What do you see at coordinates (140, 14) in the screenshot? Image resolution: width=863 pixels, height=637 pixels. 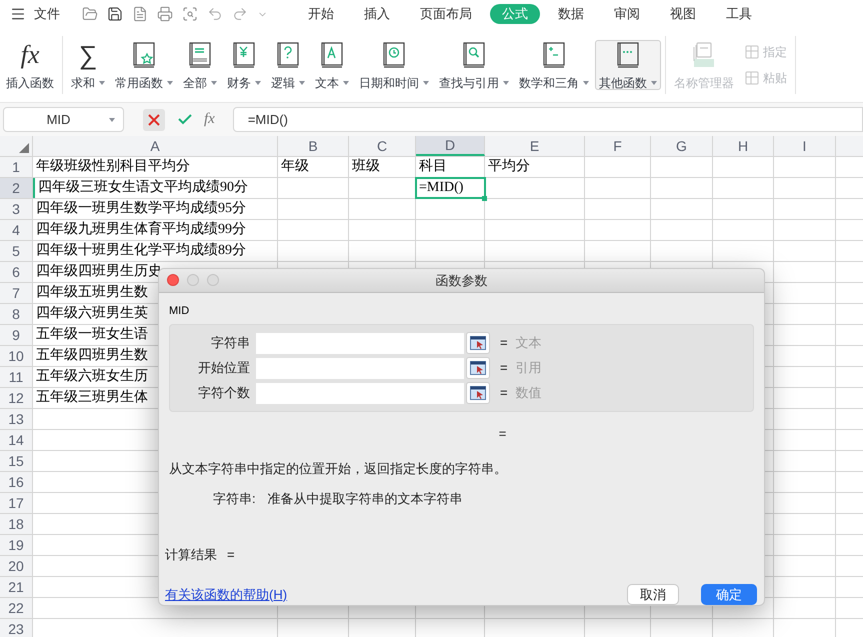 I see `pdf-icon` at bounding box center [140, 14].